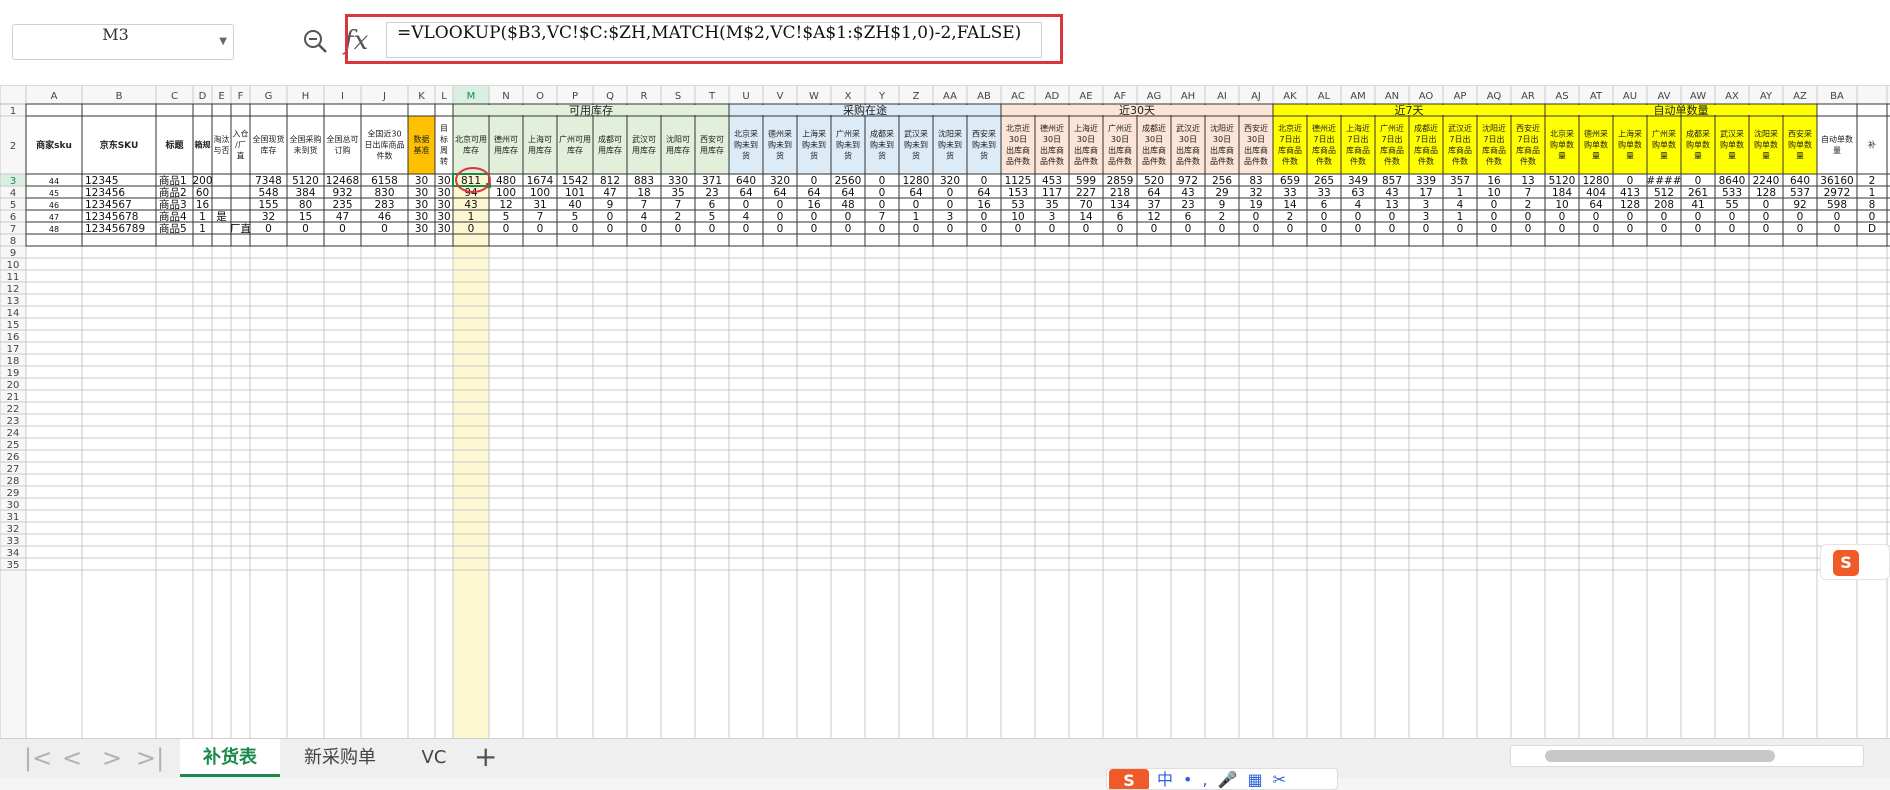 The height and width of the screenshot is (790, 1890). Describe the element at coordinates (1154, 181) in the screenshot. I see `data-cell: 520` at that location.